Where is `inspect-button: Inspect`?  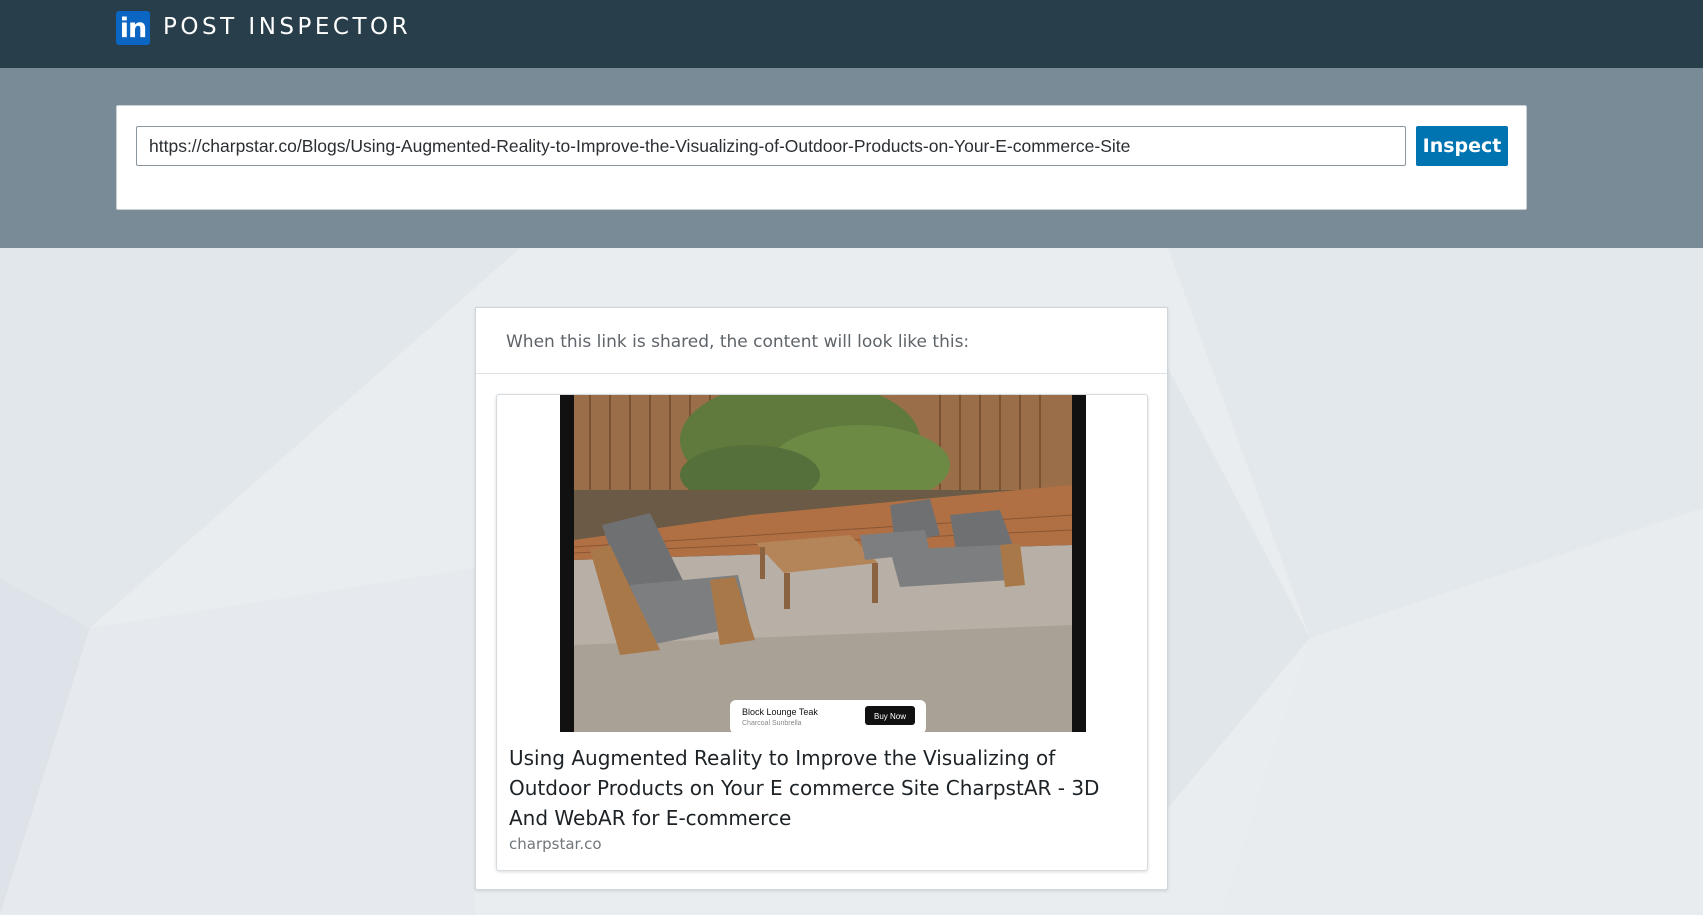
inspect-button: Inspect is located at coordinates (1462, 146).